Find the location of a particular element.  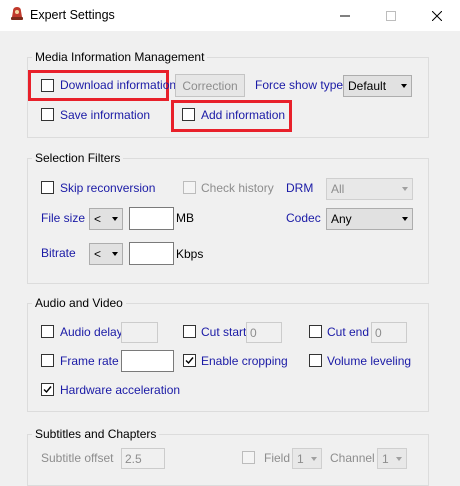

skip-reconversion-checkbox is located at coordinates (47, 187).